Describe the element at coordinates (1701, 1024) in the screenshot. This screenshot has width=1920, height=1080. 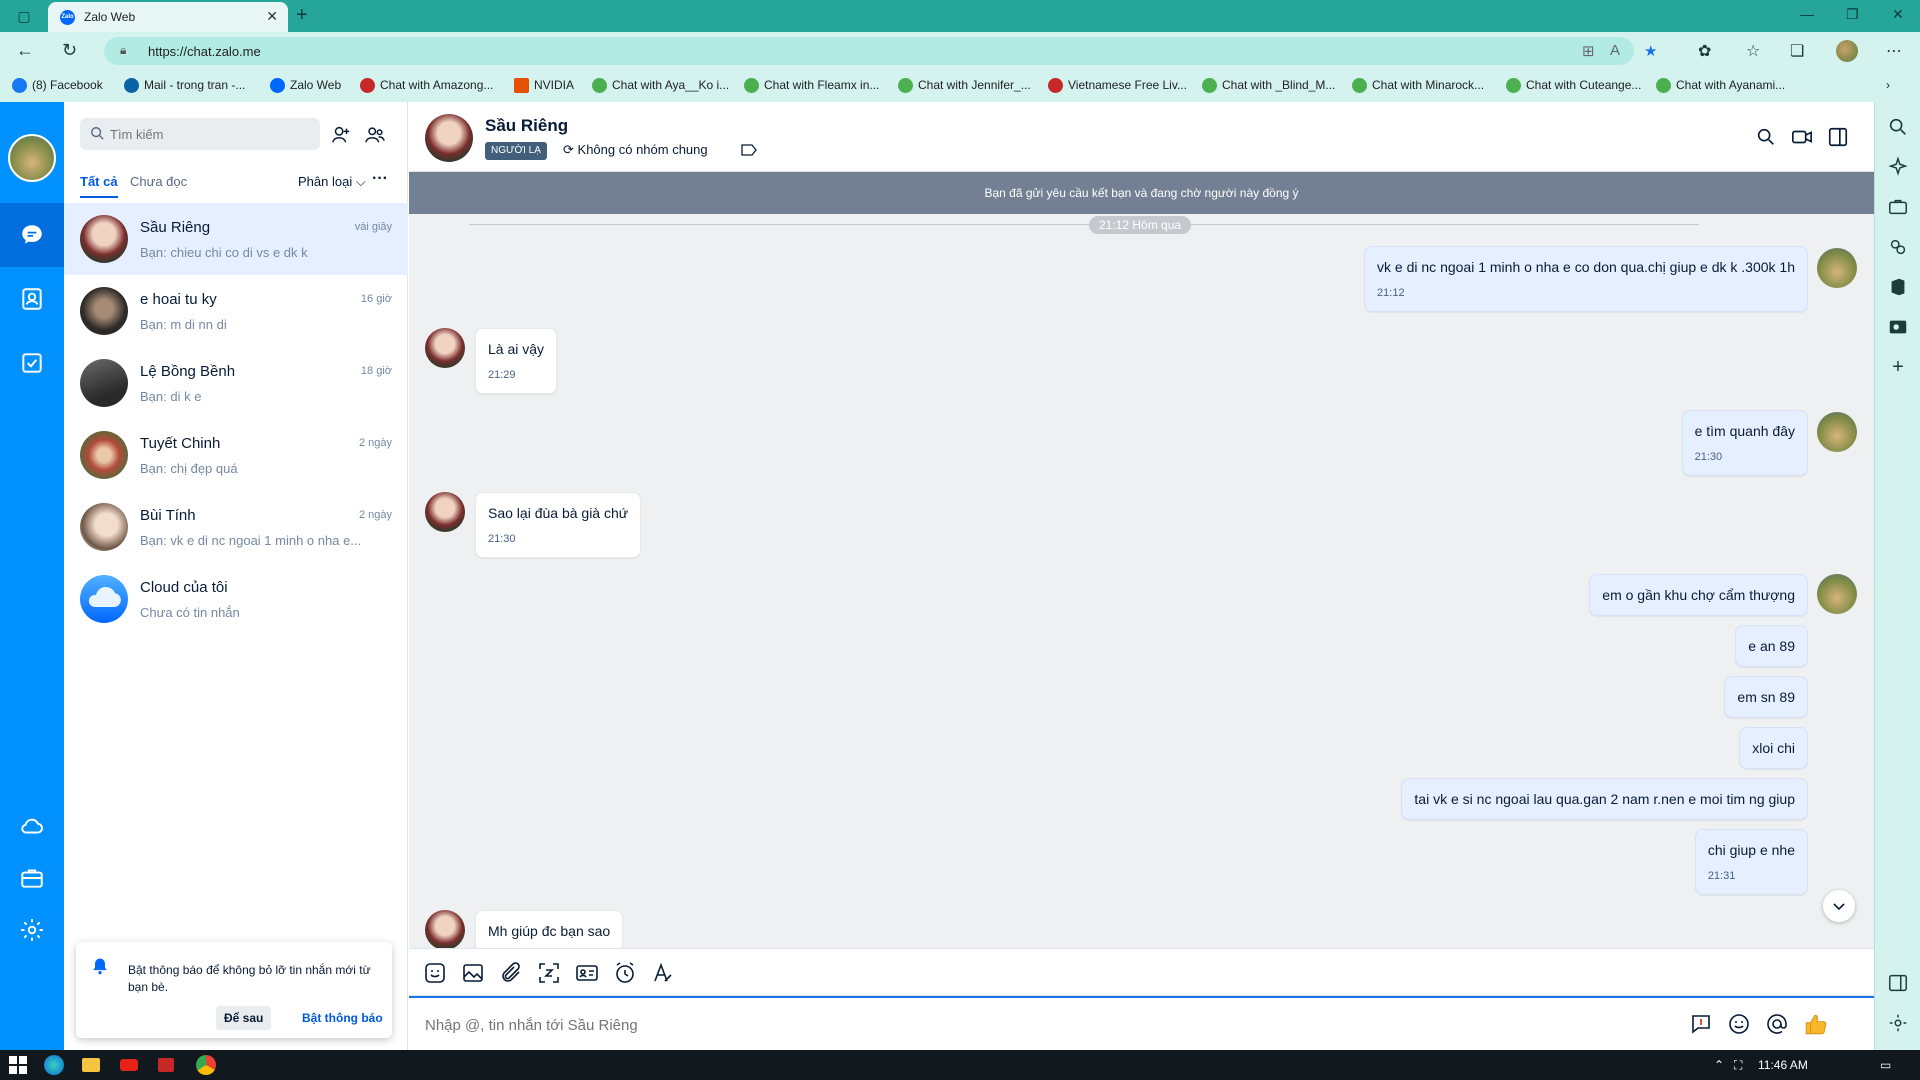
I see `quick-message-icon` at that location.